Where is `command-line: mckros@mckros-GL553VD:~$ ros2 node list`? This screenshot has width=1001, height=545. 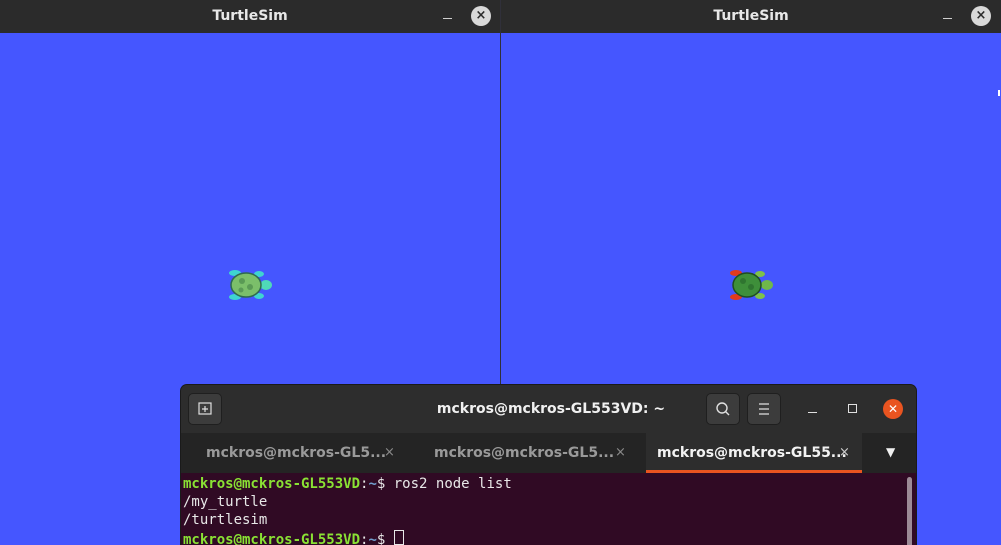 command-line: mckros@mckros-GL553VD:~$ ros2 node list is located at coordinates (347, 484).